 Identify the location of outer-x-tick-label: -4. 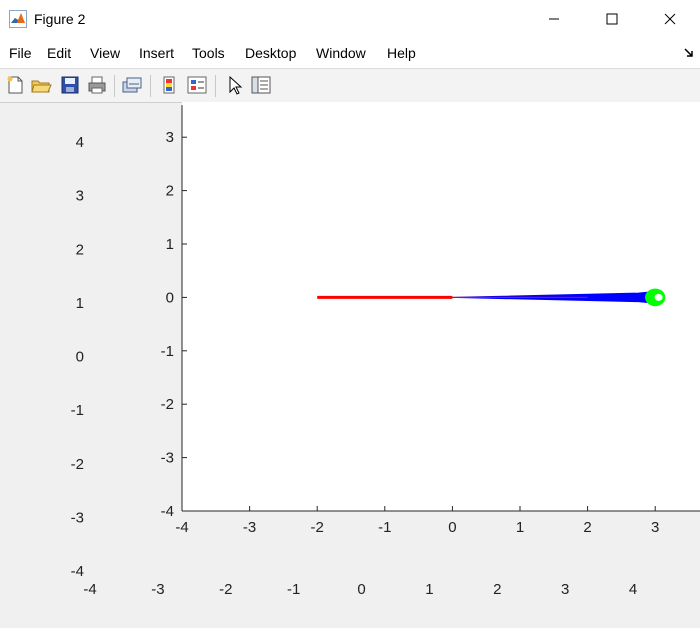
(89, 589).